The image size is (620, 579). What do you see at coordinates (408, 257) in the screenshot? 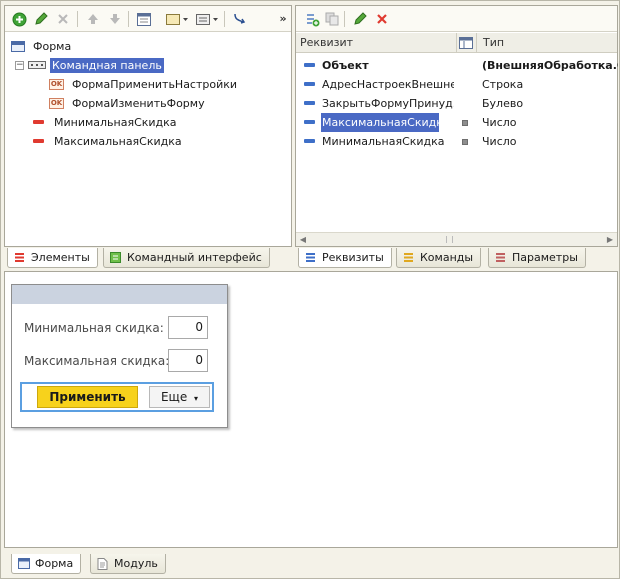
I see `commands-tab-icon` at bounding box center [408, 257].